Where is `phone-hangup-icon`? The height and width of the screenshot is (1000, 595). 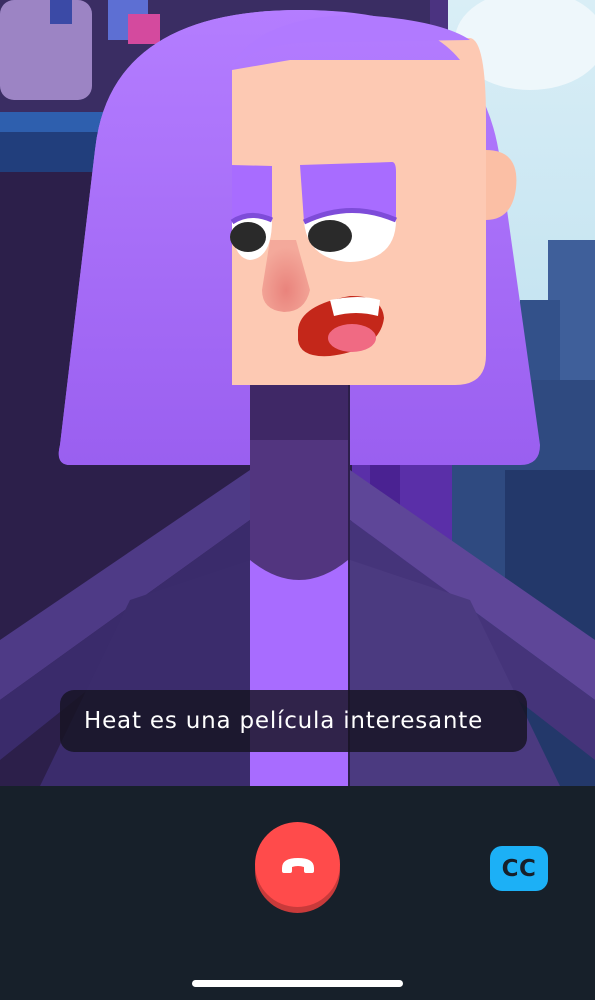 phone-hangup-icon is located at coordinates (297, 865).